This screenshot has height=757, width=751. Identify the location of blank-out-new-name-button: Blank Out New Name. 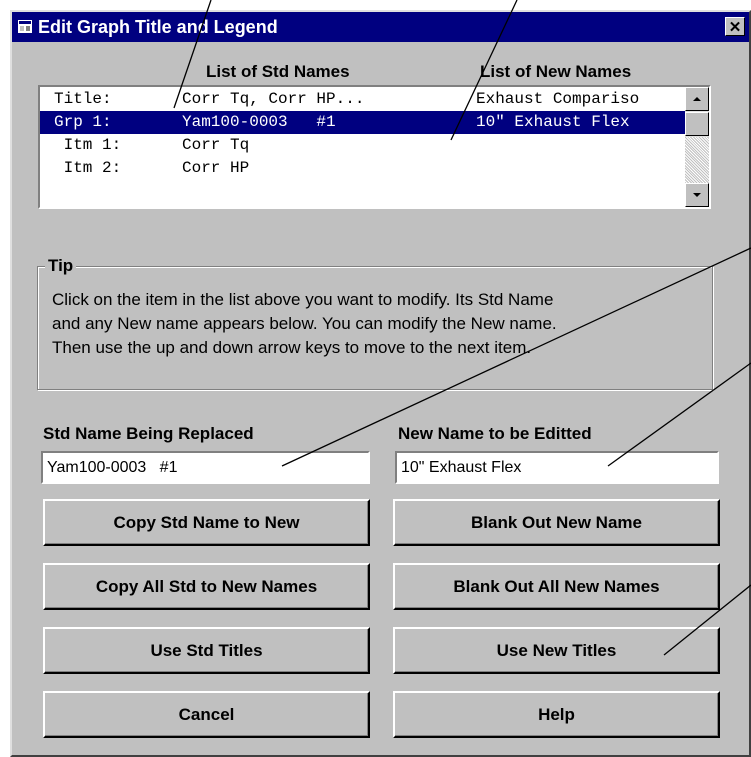
(556, 522).